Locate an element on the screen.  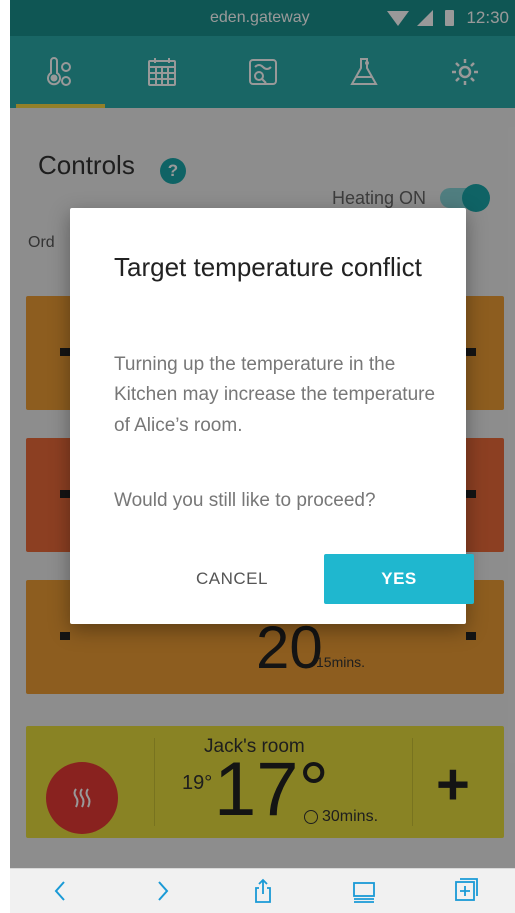
new-tab-icon is located at coordinates (466, 889).